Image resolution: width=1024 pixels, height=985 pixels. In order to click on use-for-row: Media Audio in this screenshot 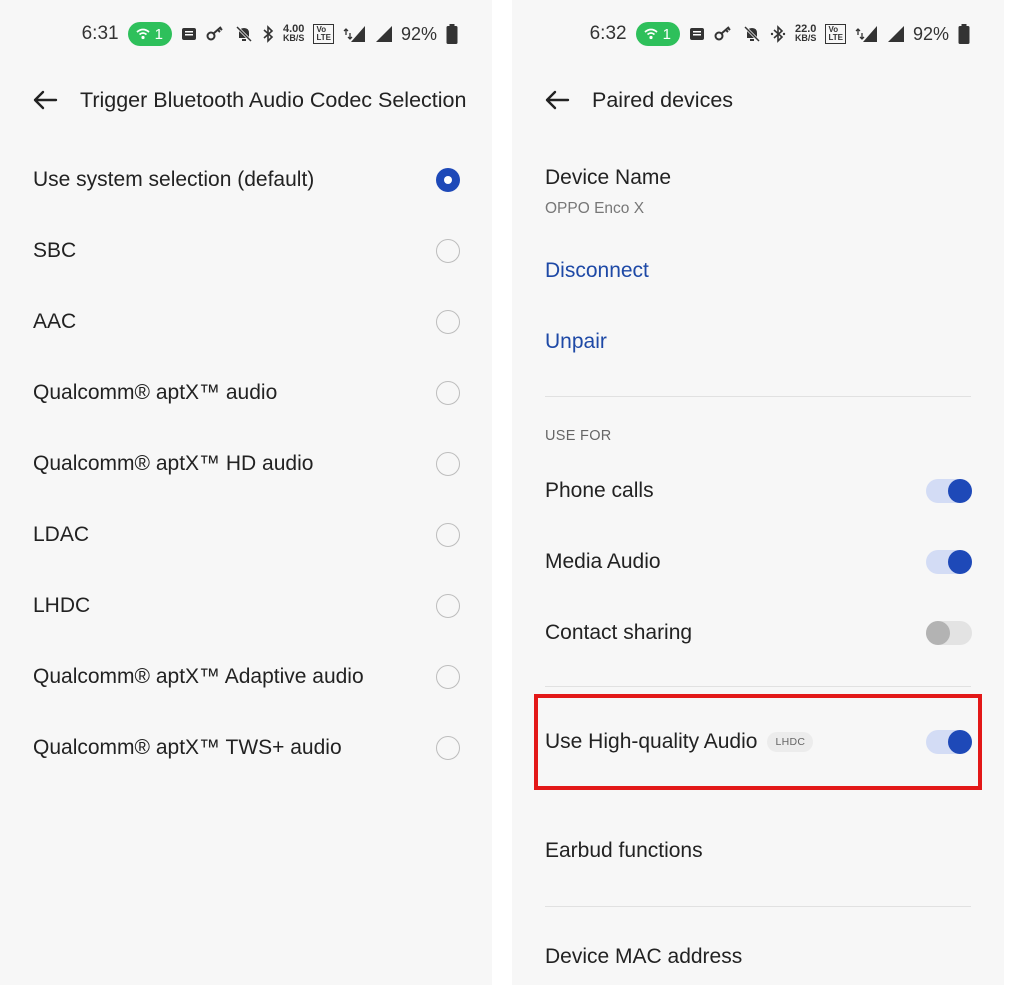, I will do `click(758, 562)`.